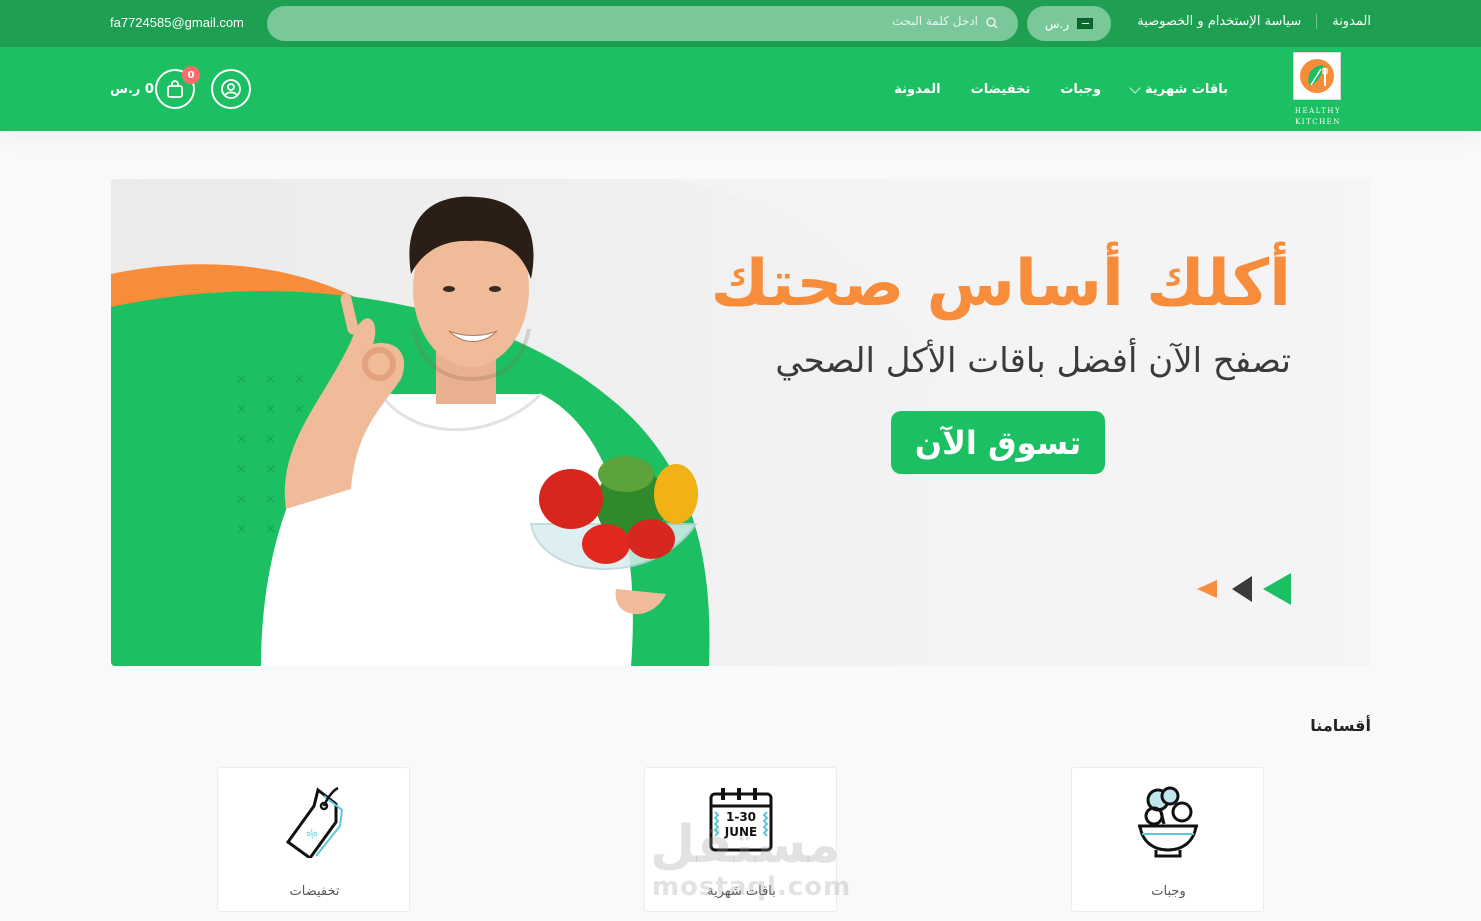 This screenshot has width=1481, height=921. I want to click on hero-title: أكلك أساس صحتك, so click(1001, 284).